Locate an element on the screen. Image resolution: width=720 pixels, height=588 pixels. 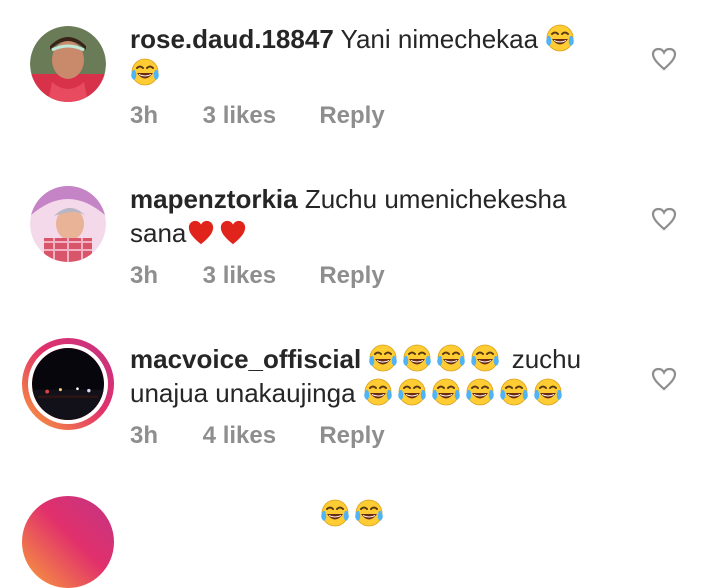
comment-text: zuchu is located at coordinates (546, 359).